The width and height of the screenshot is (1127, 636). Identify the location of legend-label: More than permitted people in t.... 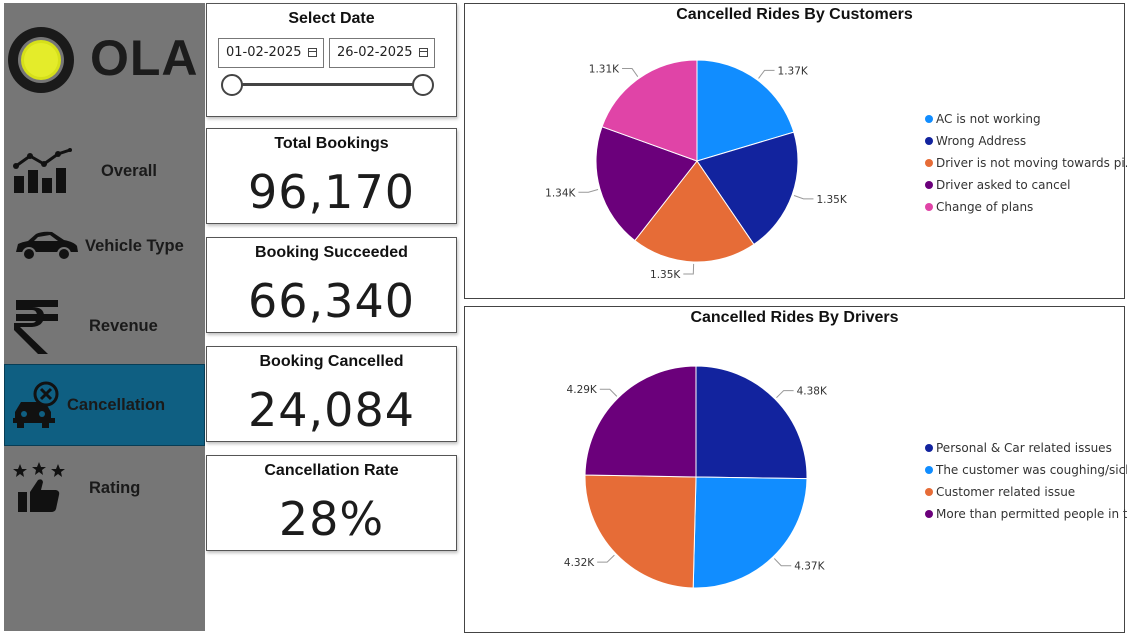
(1031, 514).